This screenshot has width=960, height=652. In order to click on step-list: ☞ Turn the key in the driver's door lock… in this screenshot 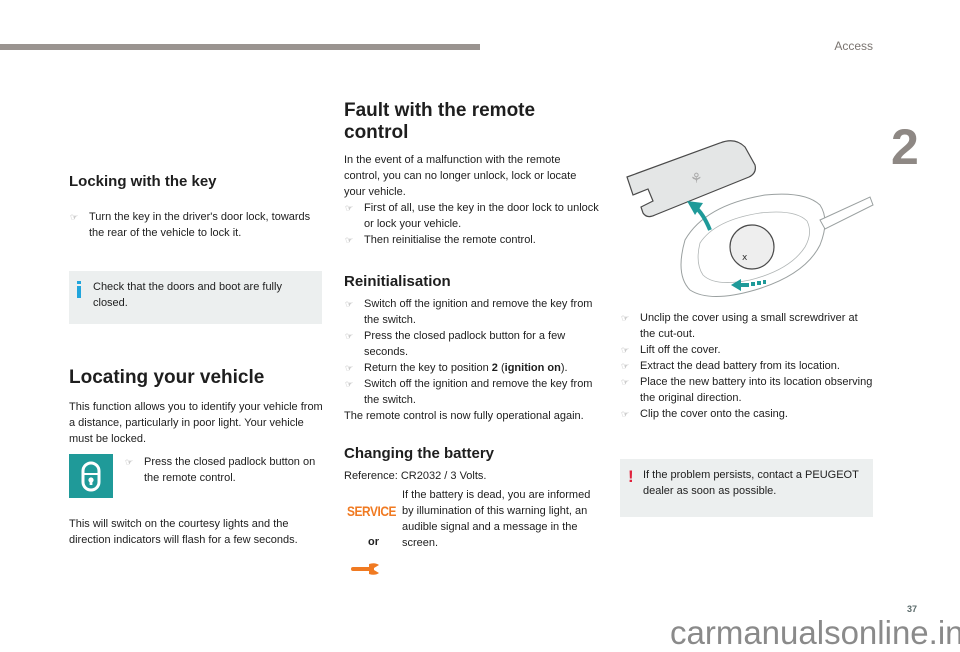, I will do `click(196, 225)`.